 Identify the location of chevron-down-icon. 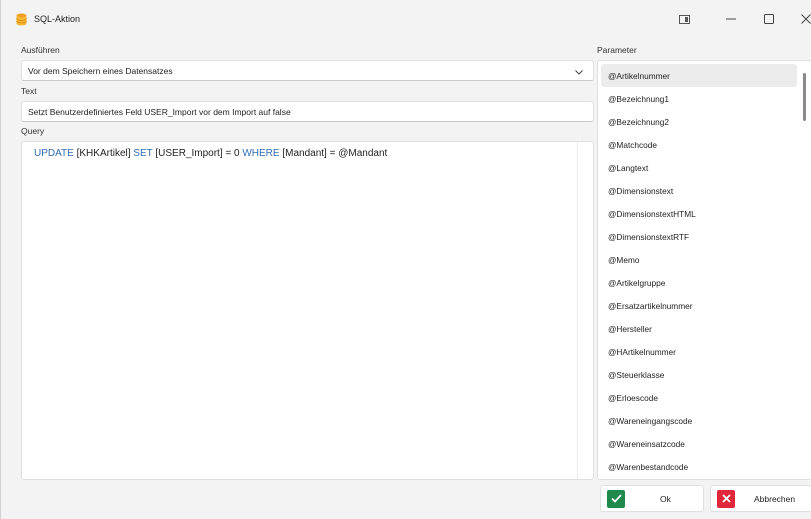
(579, 72).